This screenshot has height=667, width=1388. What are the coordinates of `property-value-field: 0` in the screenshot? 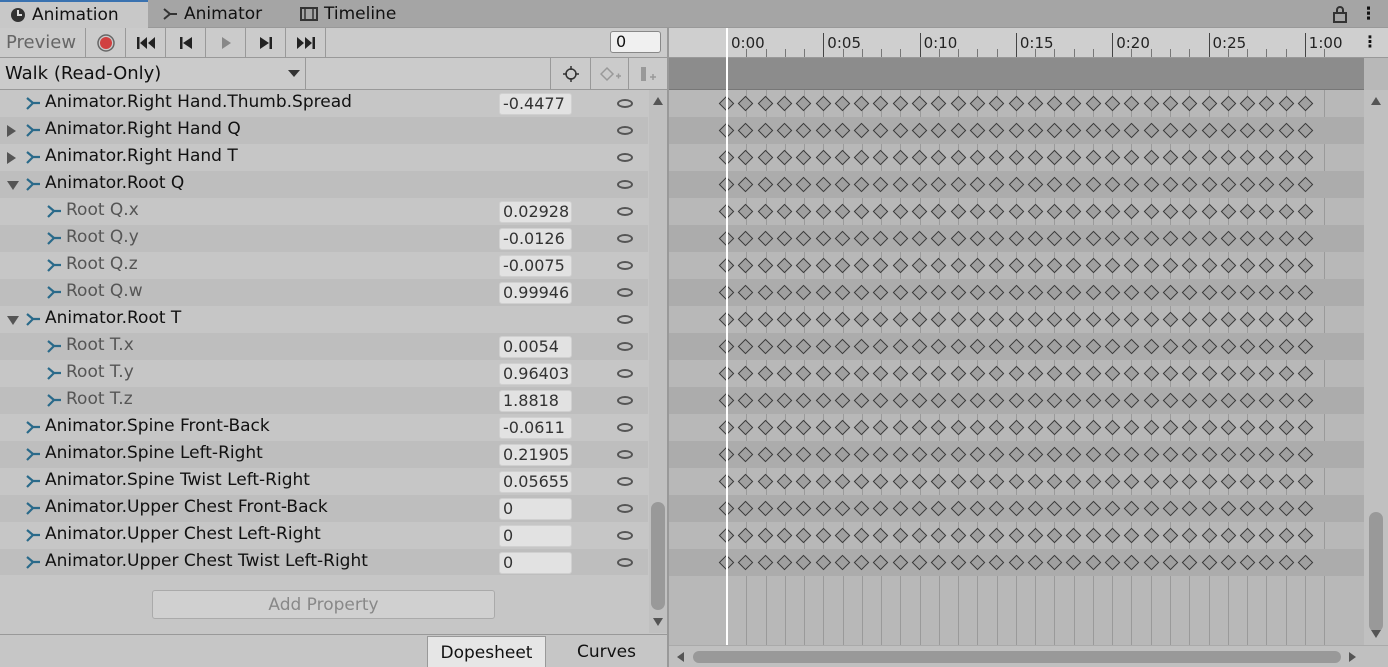 It's located at (535, 536).